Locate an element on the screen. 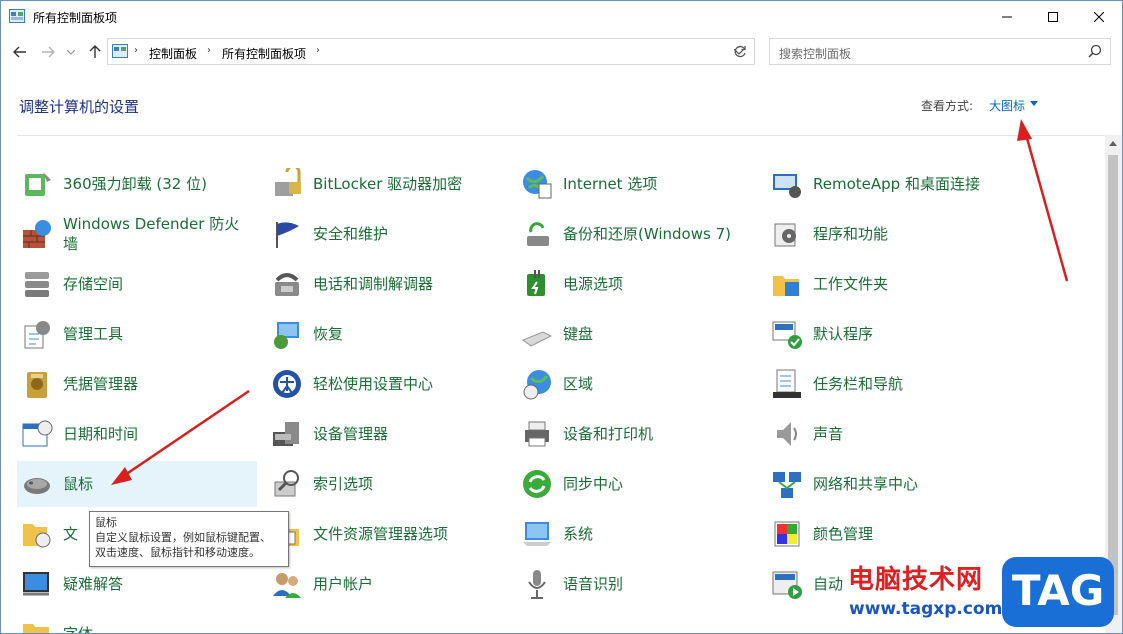 Image resolution: width=1123 pixels, height=634 pixels. control-panel-item-label: RemoteApp 和桌面连接 is located at coordinates (908, 184).